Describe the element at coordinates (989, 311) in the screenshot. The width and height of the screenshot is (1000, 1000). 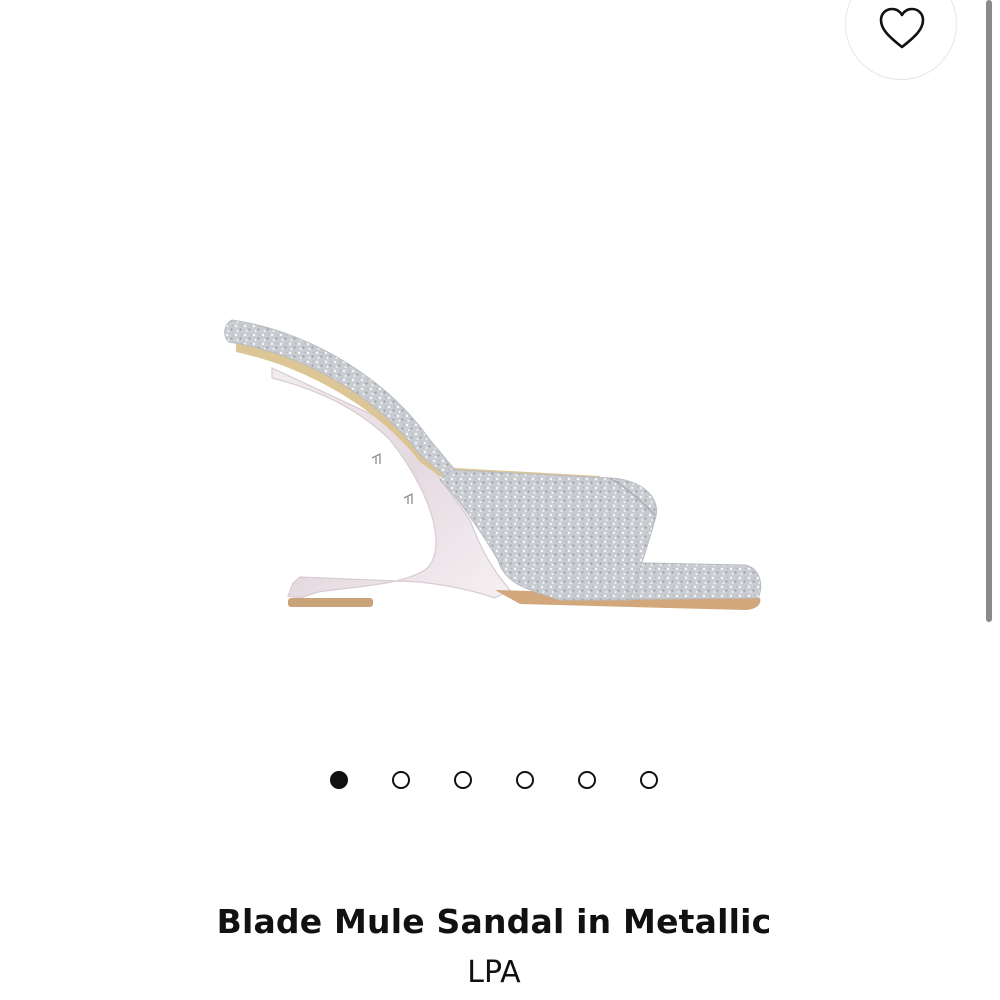
I see `scrollbar` at that location.